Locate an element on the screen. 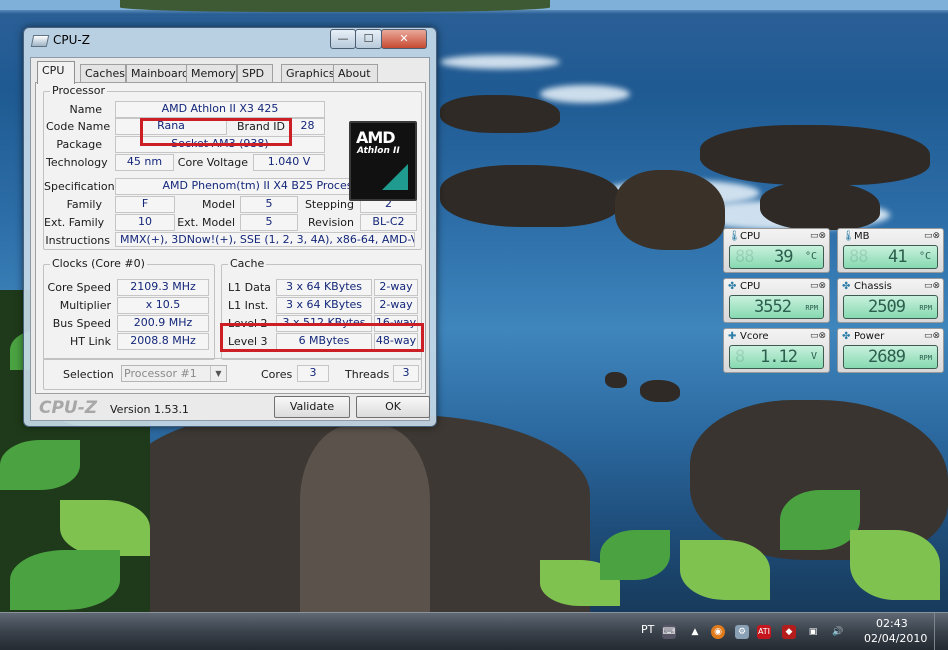 This screenshot has height=650, width=948. window-footer: CPU-Z Version 1.53.1 Validate OK is located at coordinates (230, 407).